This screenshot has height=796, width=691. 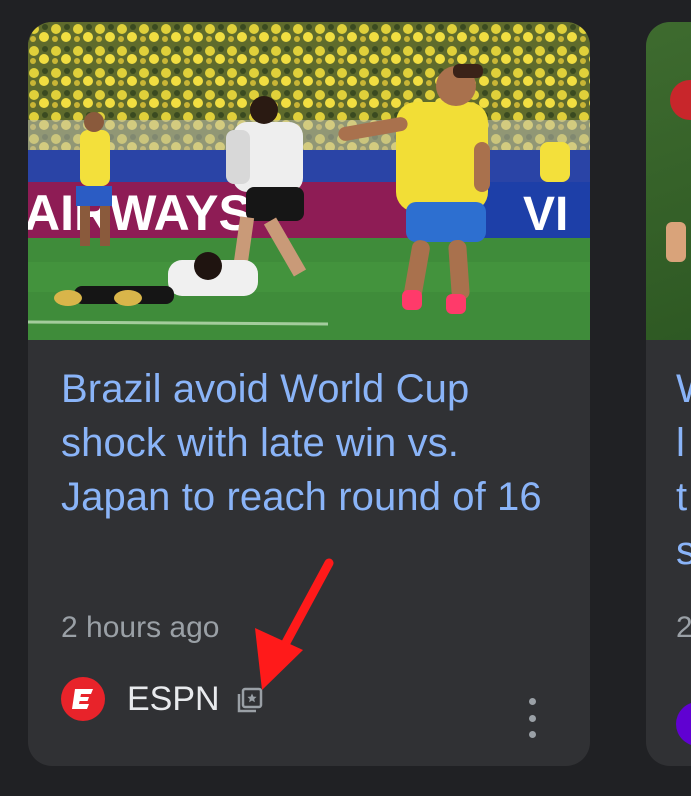 I want to click on source-logo-icon, so click(x=683, y=724).